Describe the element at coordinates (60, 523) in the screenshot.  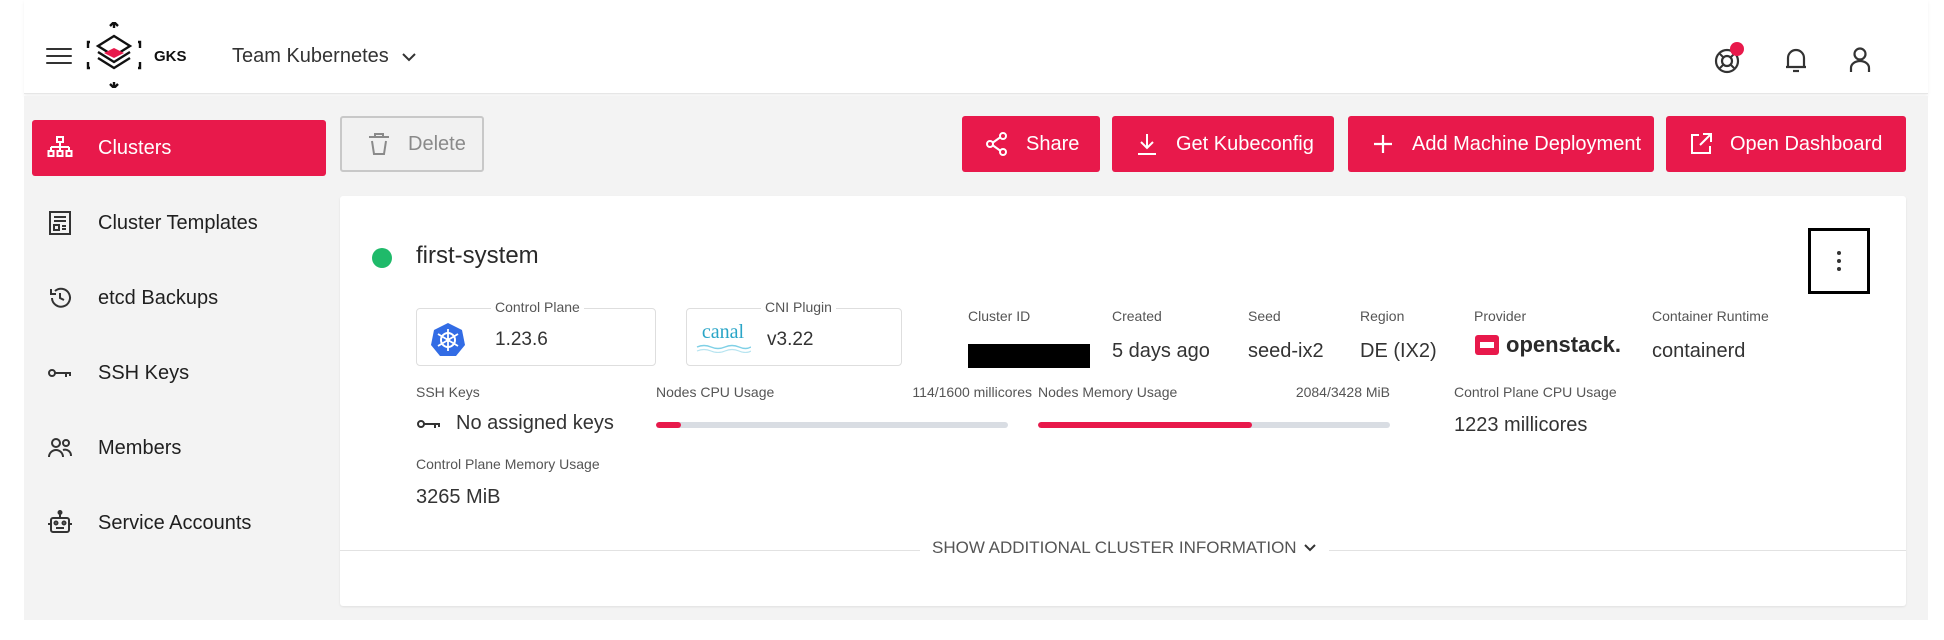
I see `robot-icon` at that location.